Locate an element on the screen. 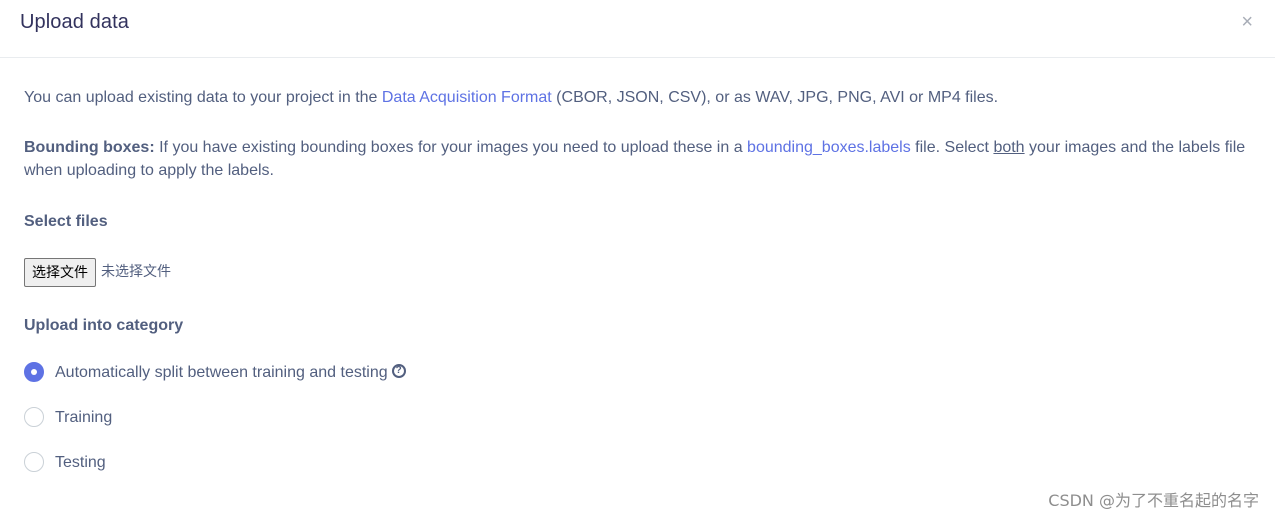 The height and width of the screenshot is (519, 1275). modal-header: Upload data × is located at coordinates (637, 29).